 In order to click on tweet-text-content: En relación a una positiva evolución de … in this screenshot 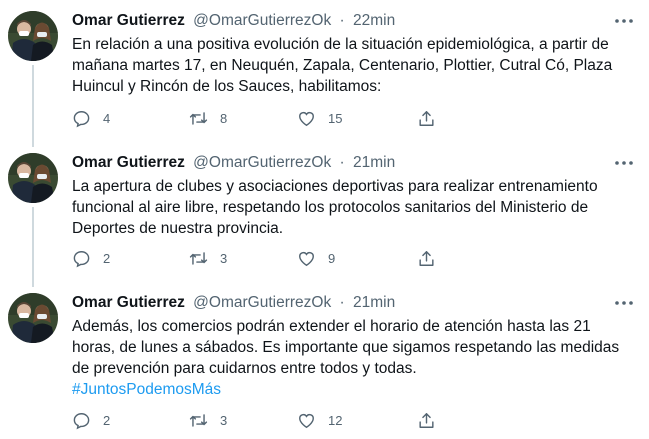, I will do `click(342, 65)`.